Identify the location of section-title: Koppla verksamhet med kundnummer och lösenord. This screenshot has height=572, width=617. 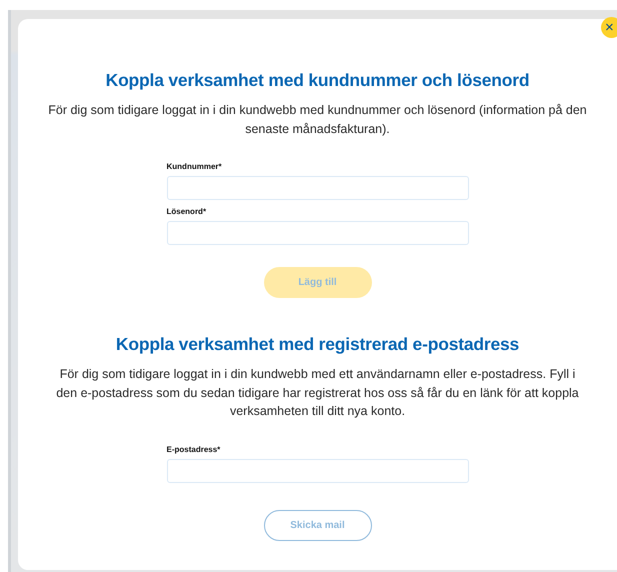
(318, 80).